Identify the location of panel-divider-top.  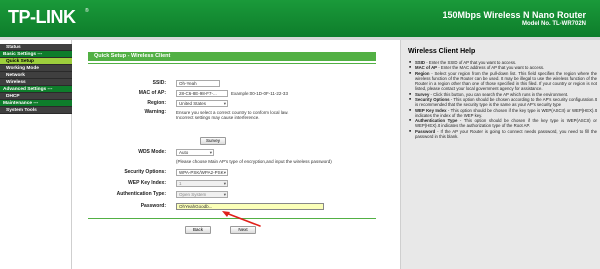
(232, 63).